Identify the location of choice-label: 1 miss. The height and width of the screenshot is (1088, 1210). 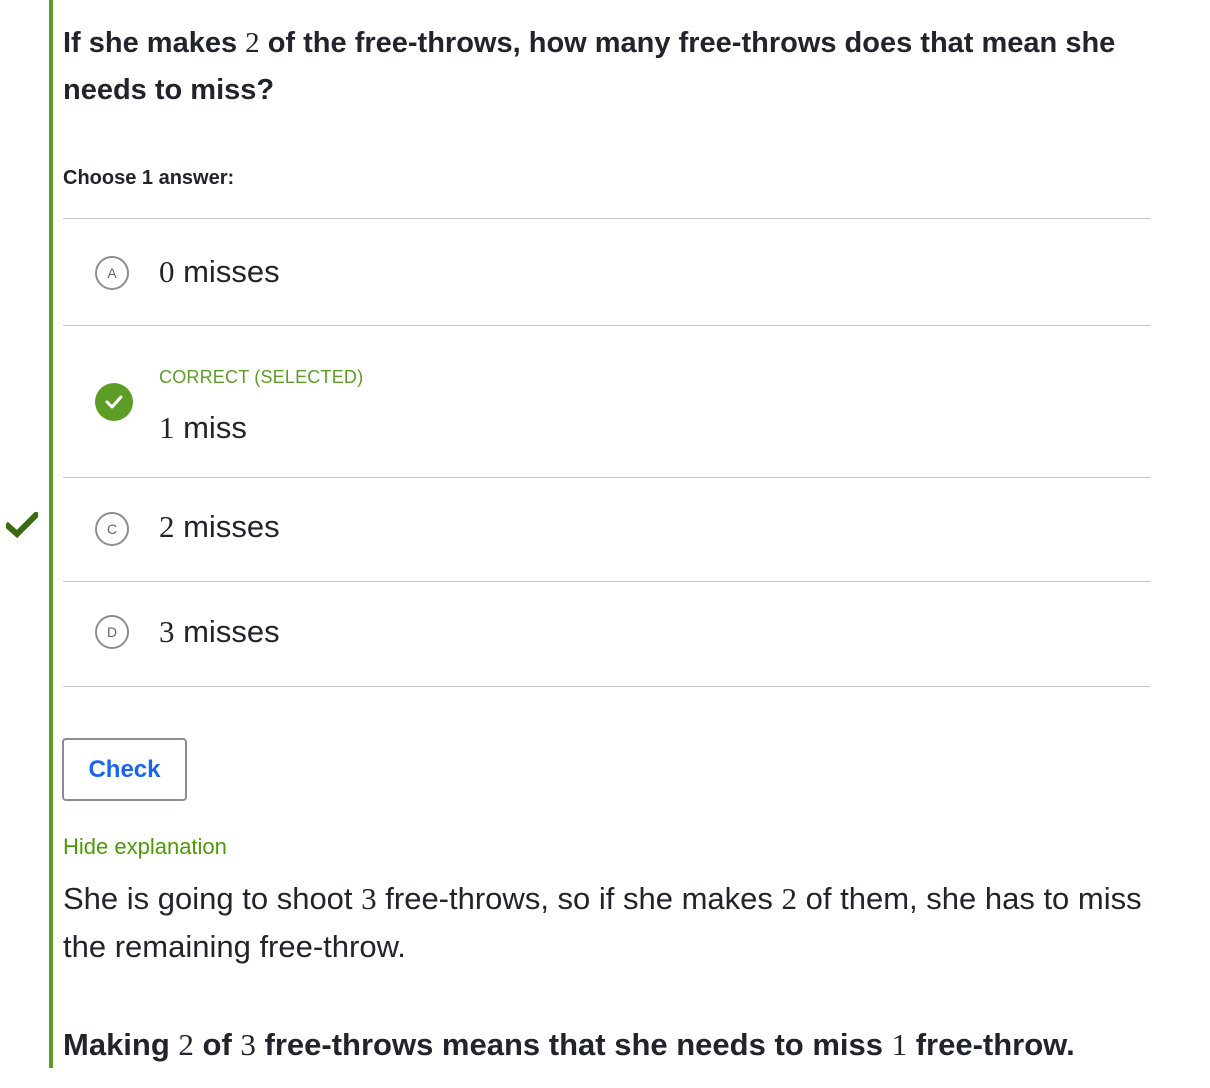
(203, 427).